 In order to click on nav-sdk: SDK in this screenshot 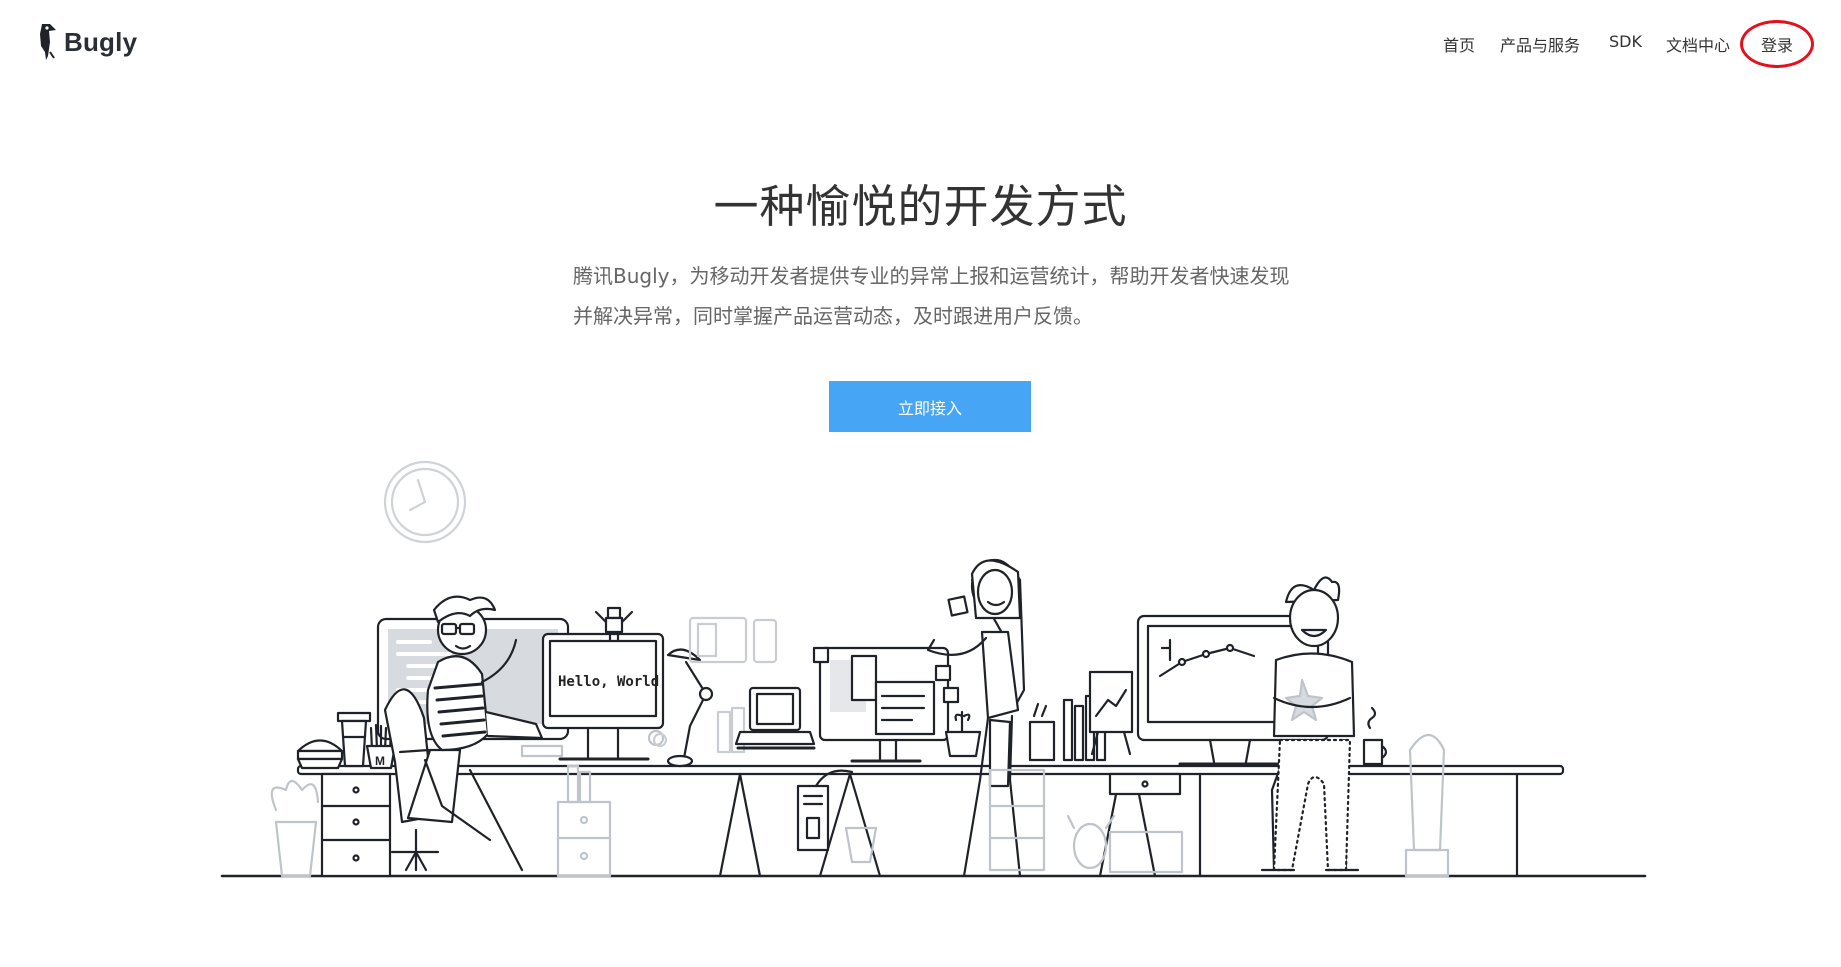, I will do `click(1625, 41)`.